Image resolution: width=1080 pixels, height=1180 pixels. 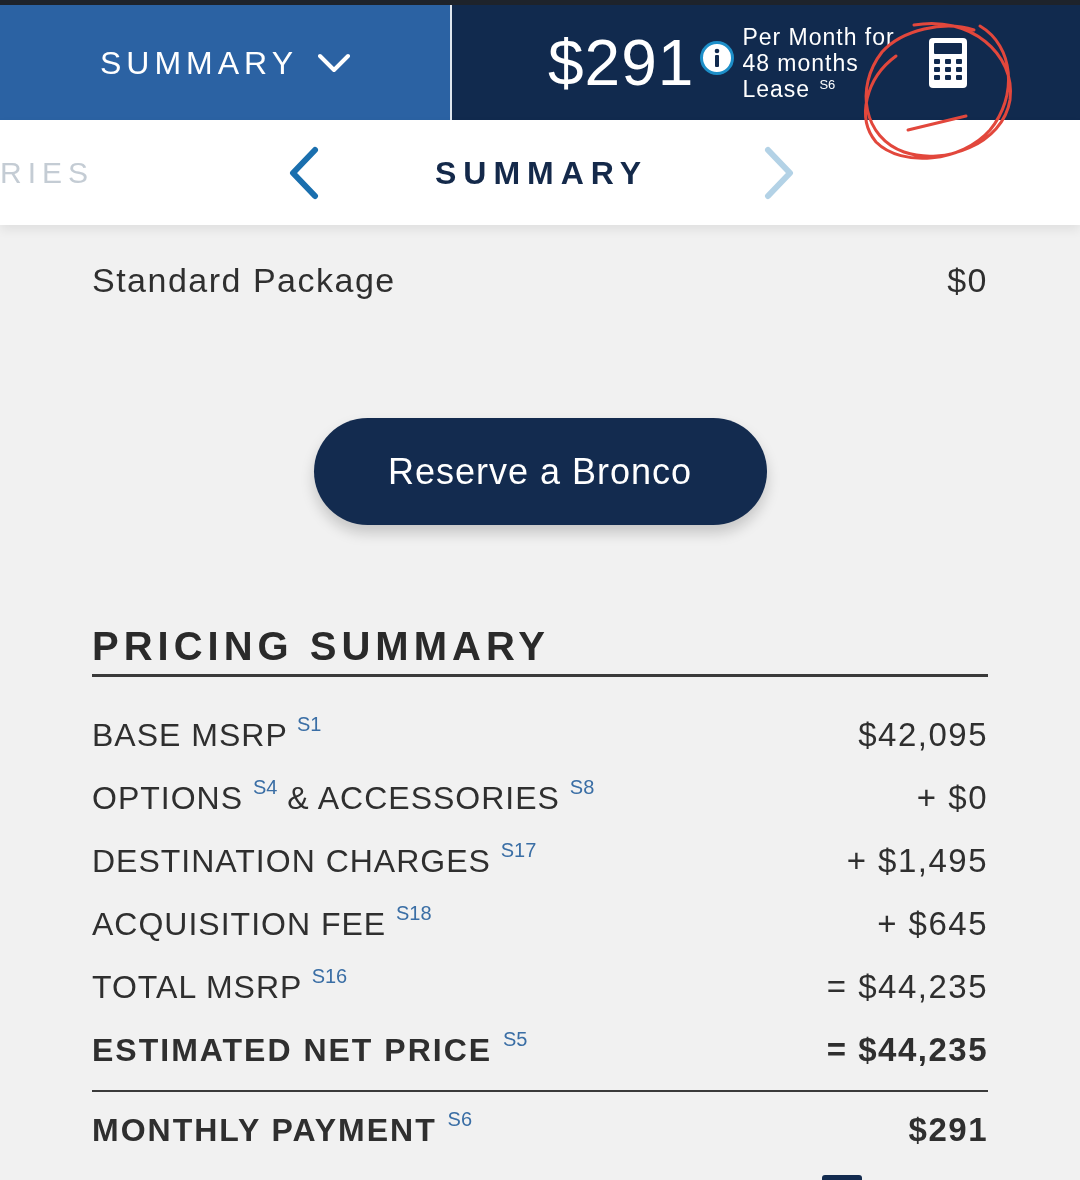 I want to click on package-name: Standard Package, so click(x=244, y=280).